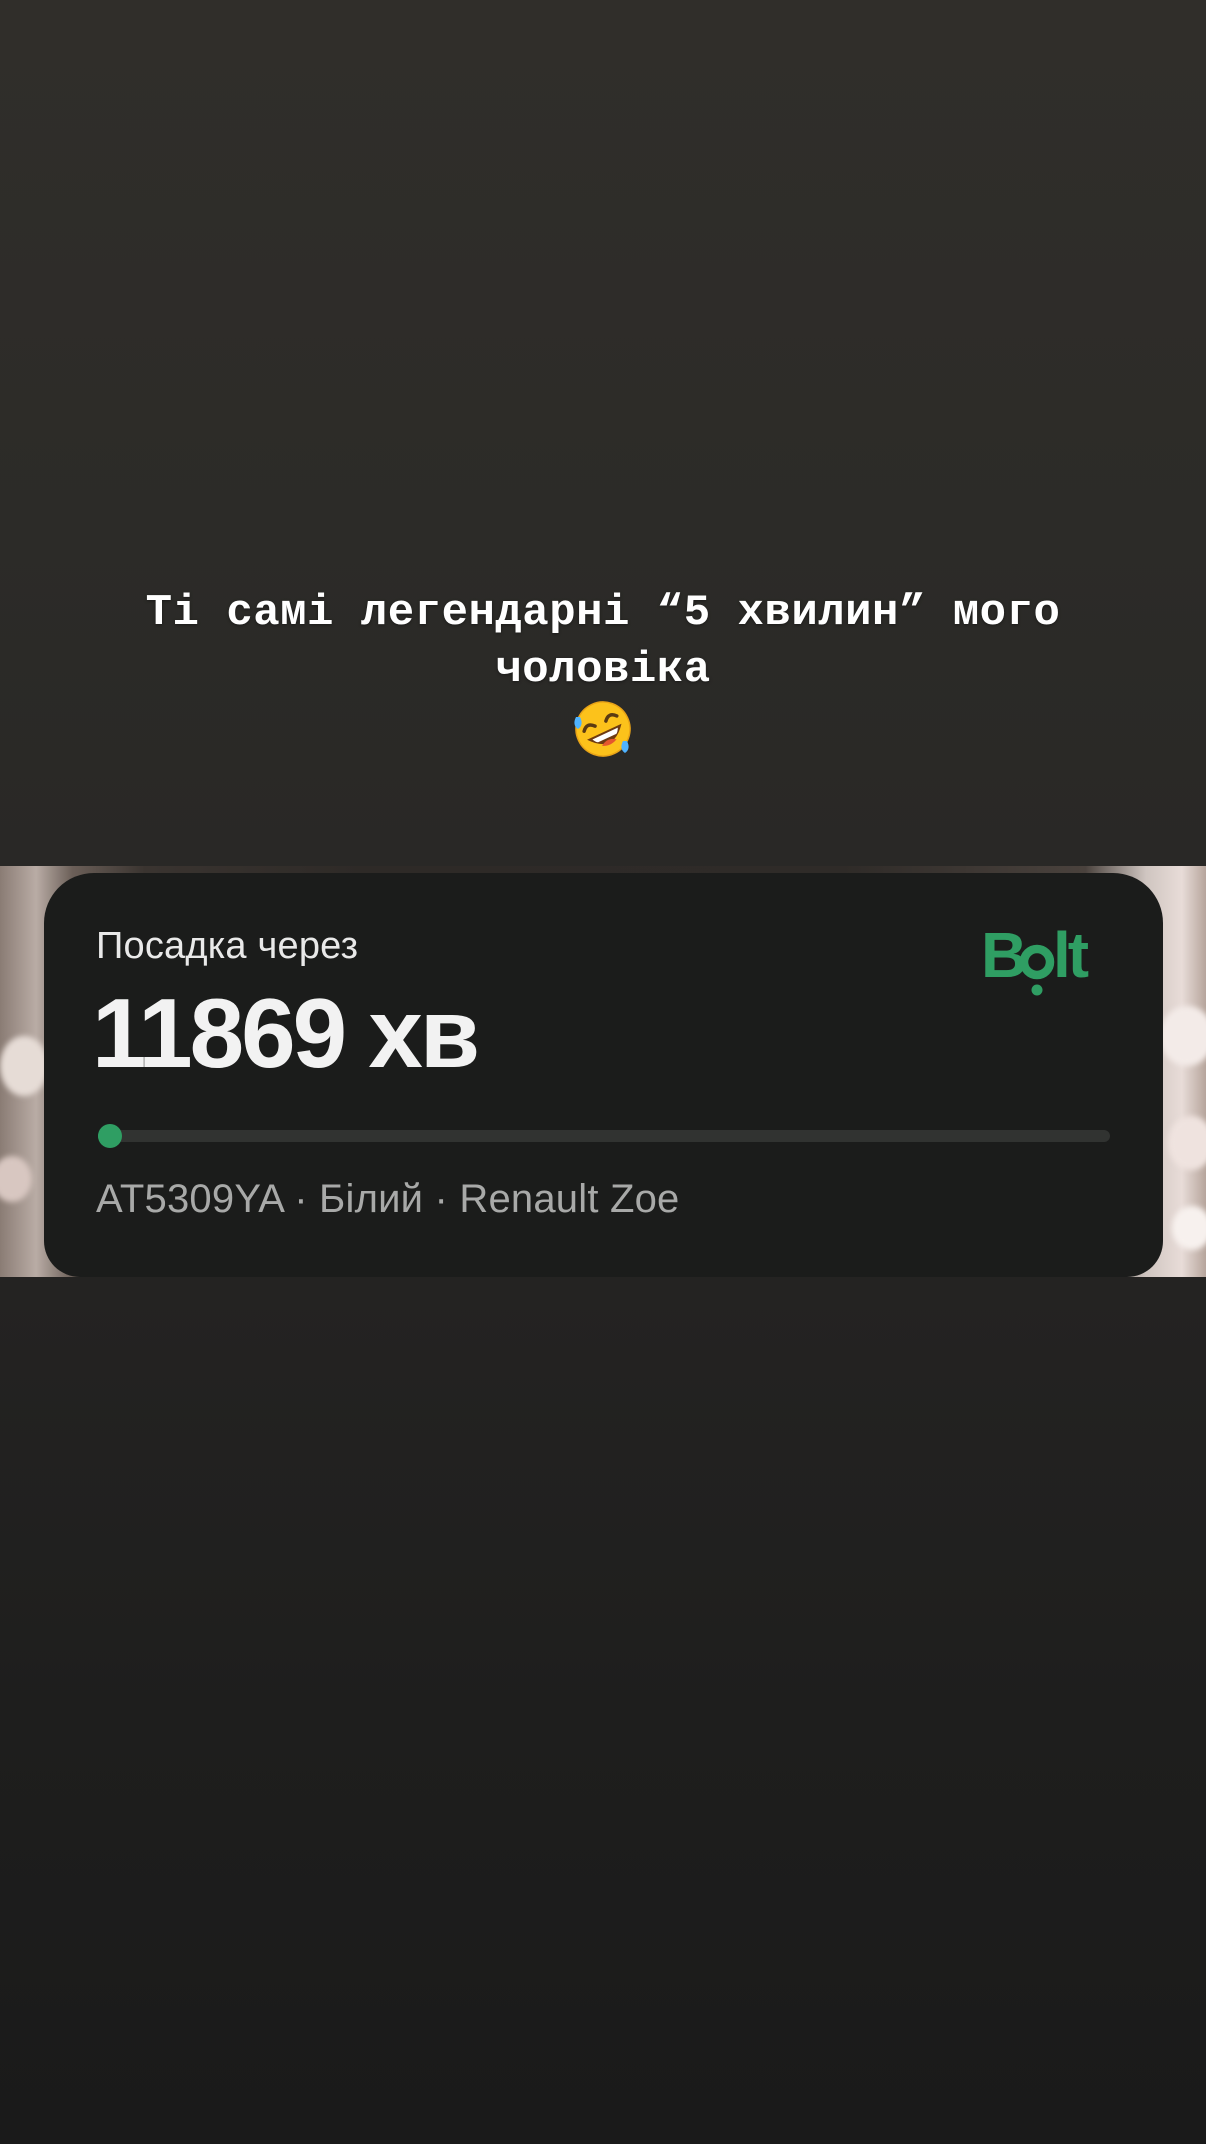  Describe the element at coordinates (227, 946) in the screenshot. I see `pickup-label: Посадка через` at that location.